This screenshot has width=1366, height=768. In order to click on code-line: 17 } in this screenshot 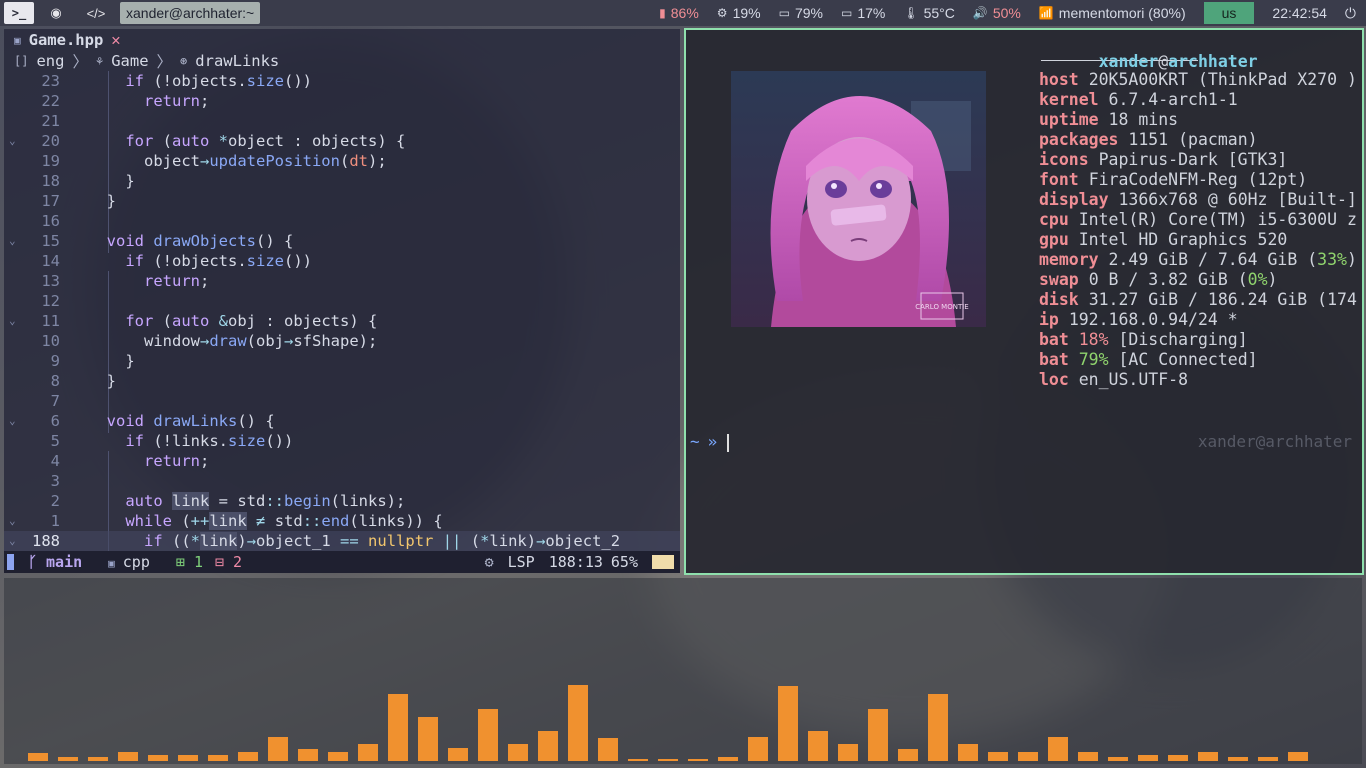, I will do `click(342, 201)`.